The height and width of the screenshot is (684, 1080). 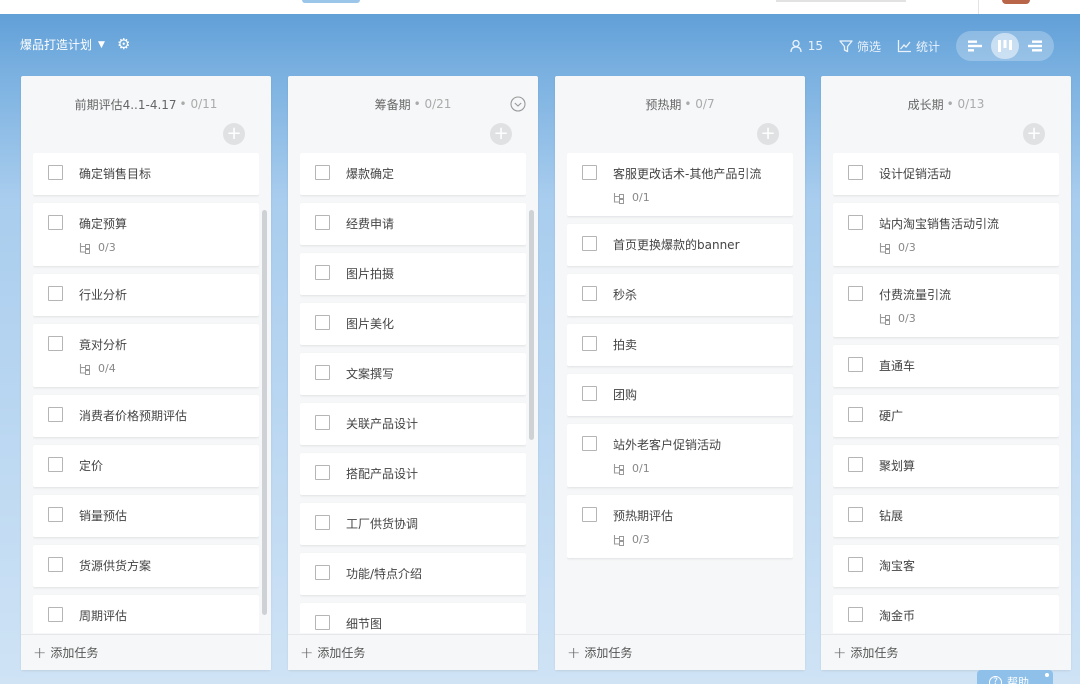 I want to click on stats-button: 统计, so click(x=918, y=46).